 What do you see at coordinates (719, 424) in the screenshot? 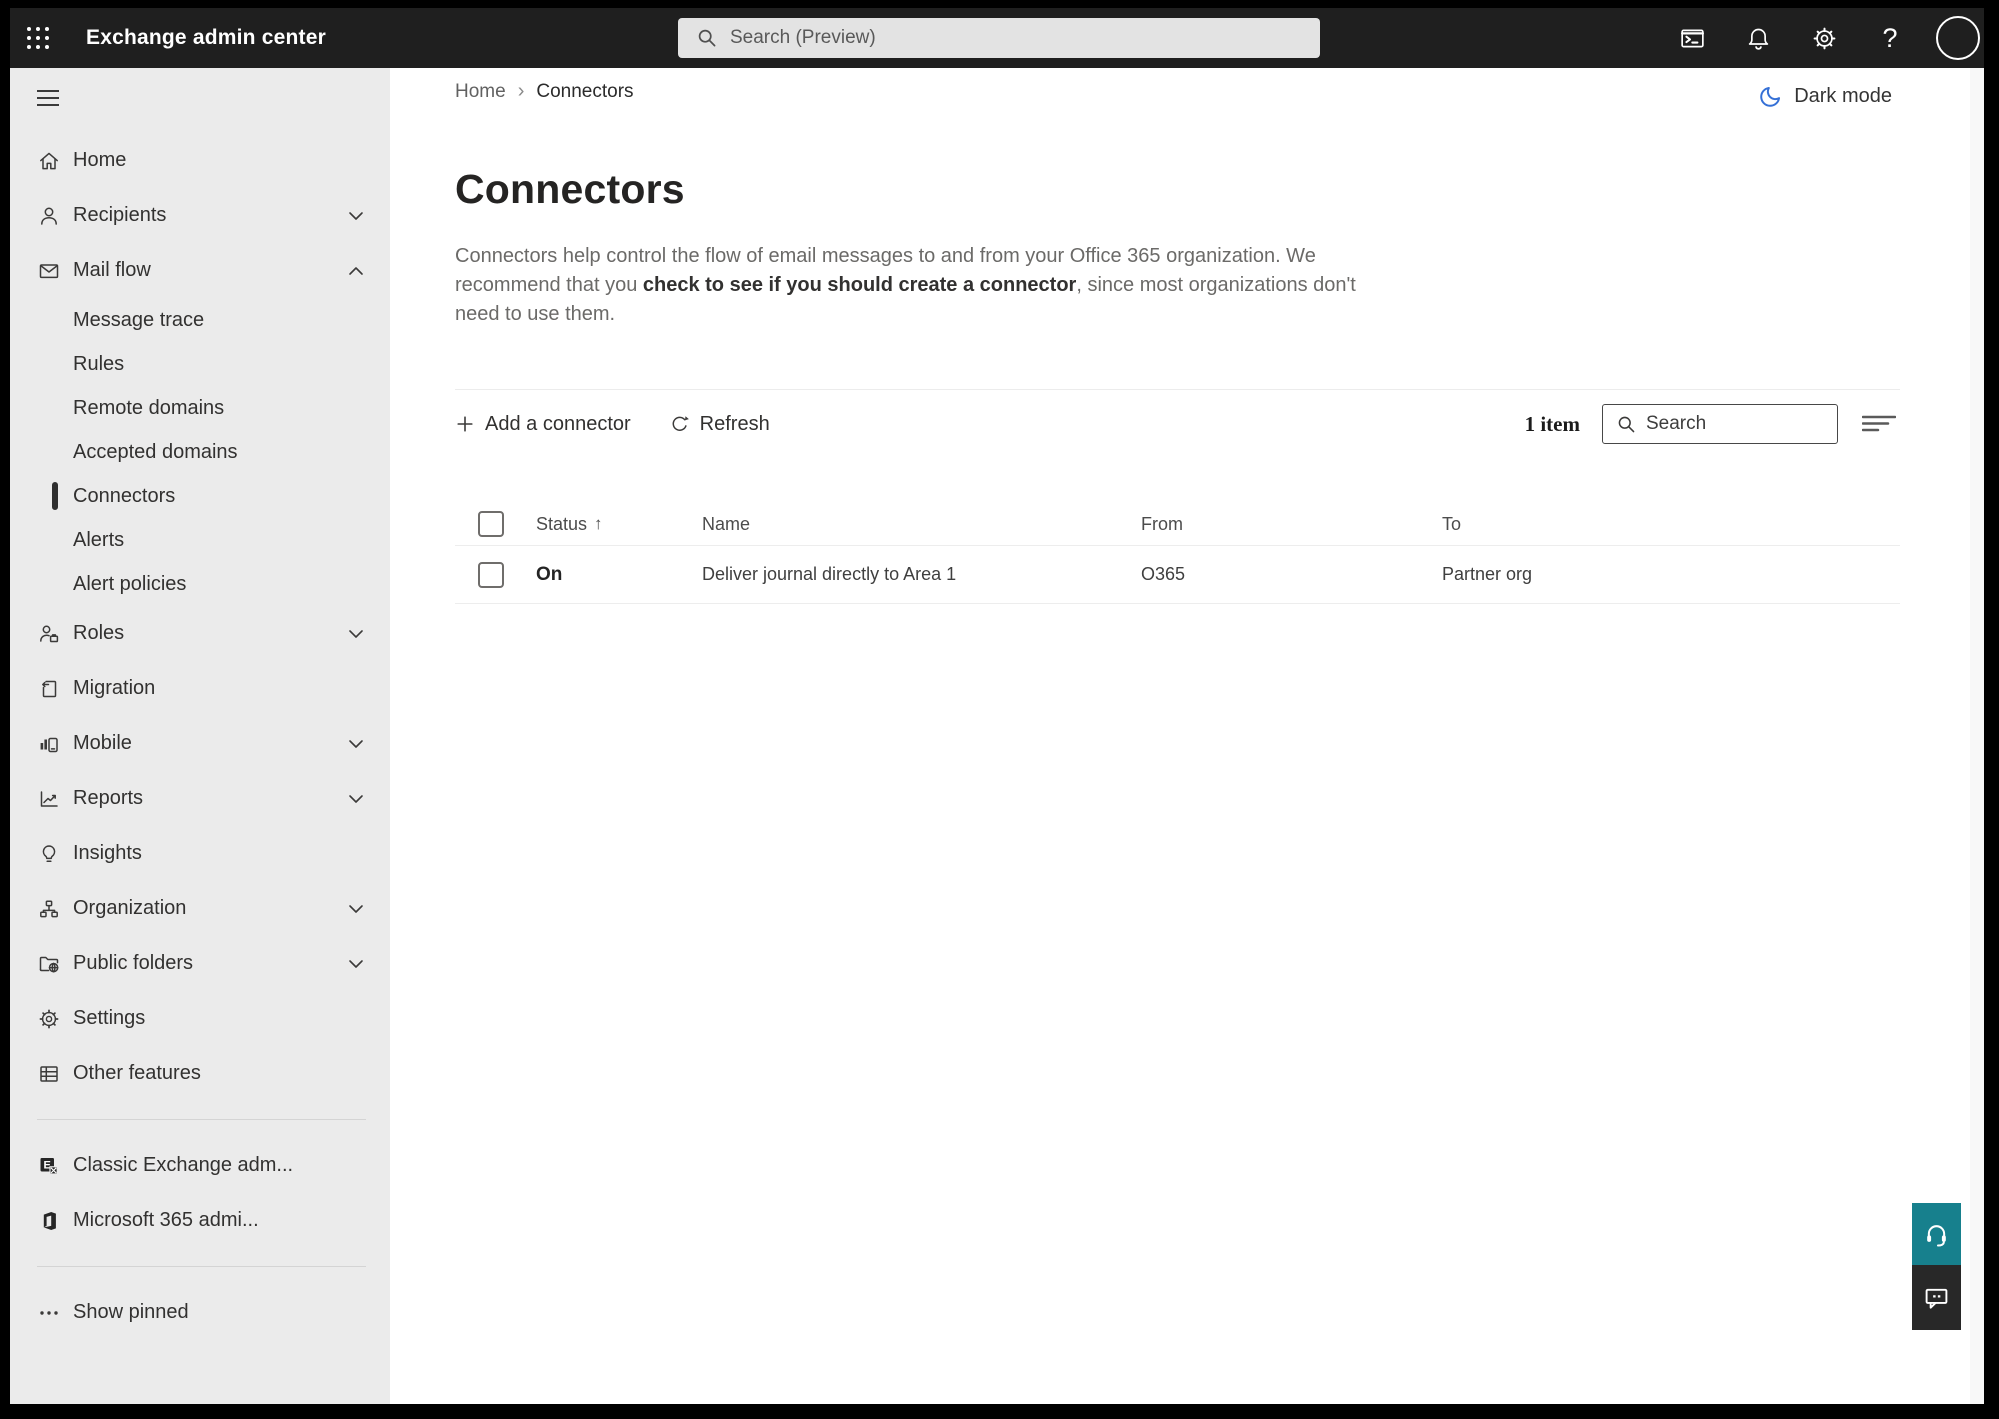
I see `refresh-button: Refresh` at bounding box center [719, 424].